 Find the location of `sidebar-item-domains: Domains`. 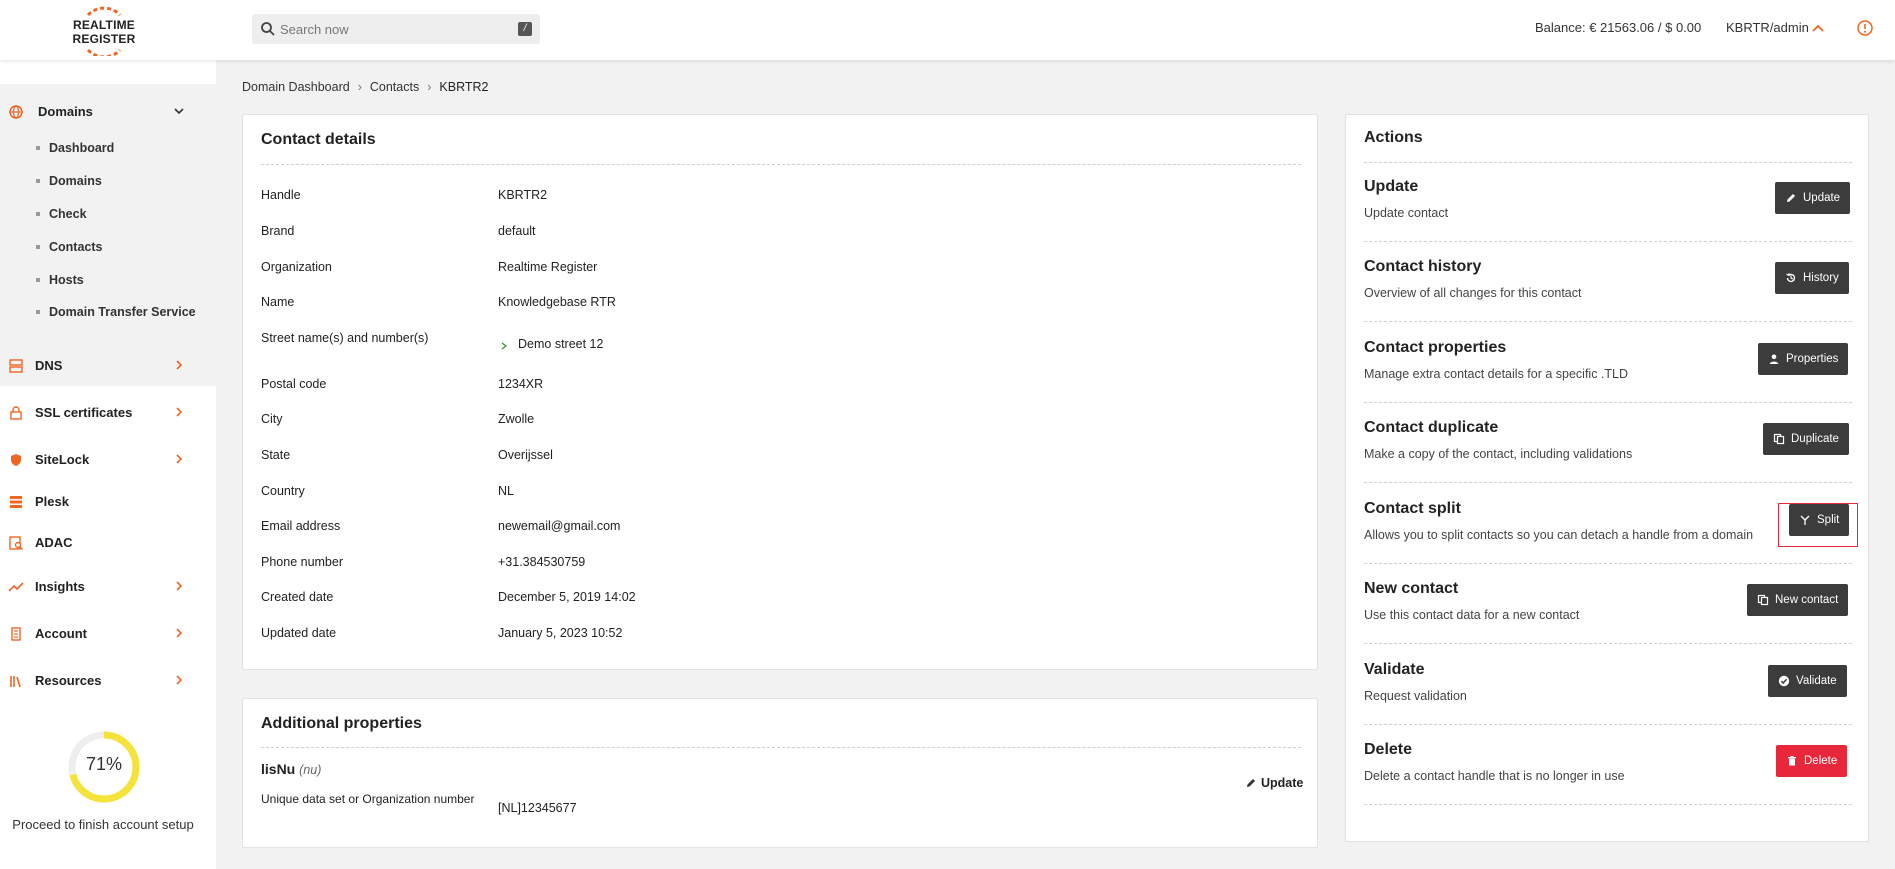

sidebar-item-domains: Domains is located at coordinates (108, 112).